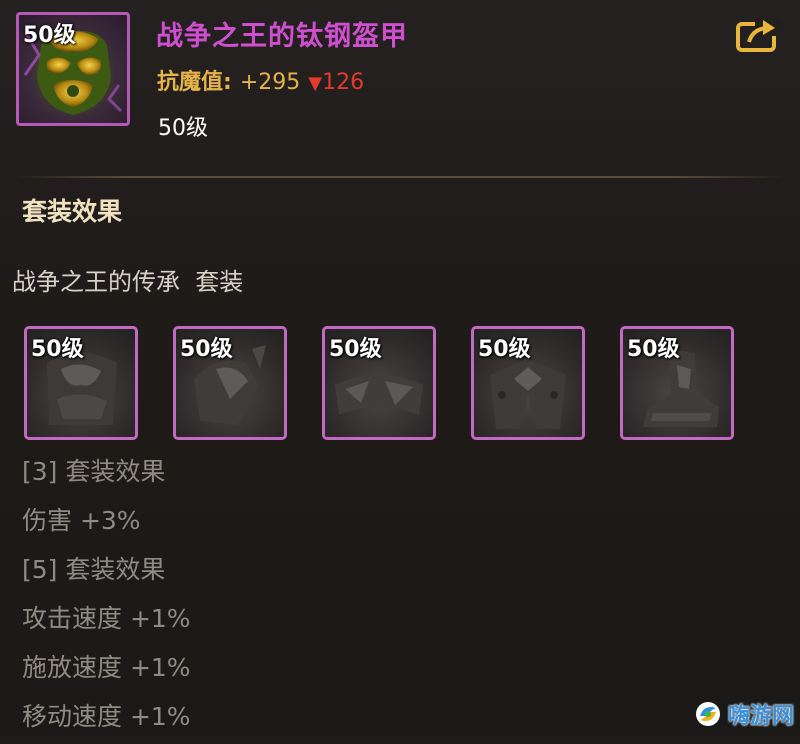 This screenshot has width=800, height=744. What do you see at coordinates (379, 383) in the screenshot?
I see `set-item-slot-3: 50级` at bounding box center [379, 383].